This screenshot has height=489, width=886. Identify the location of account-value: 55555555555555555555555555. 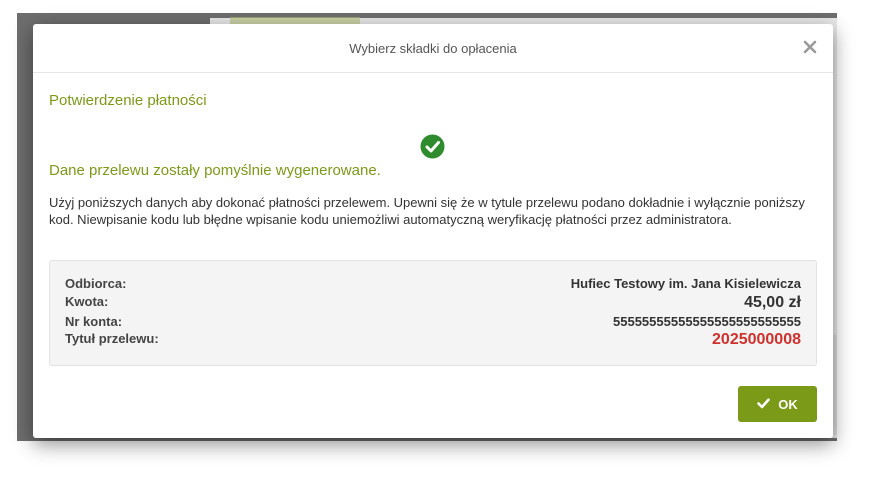
(707, 321).